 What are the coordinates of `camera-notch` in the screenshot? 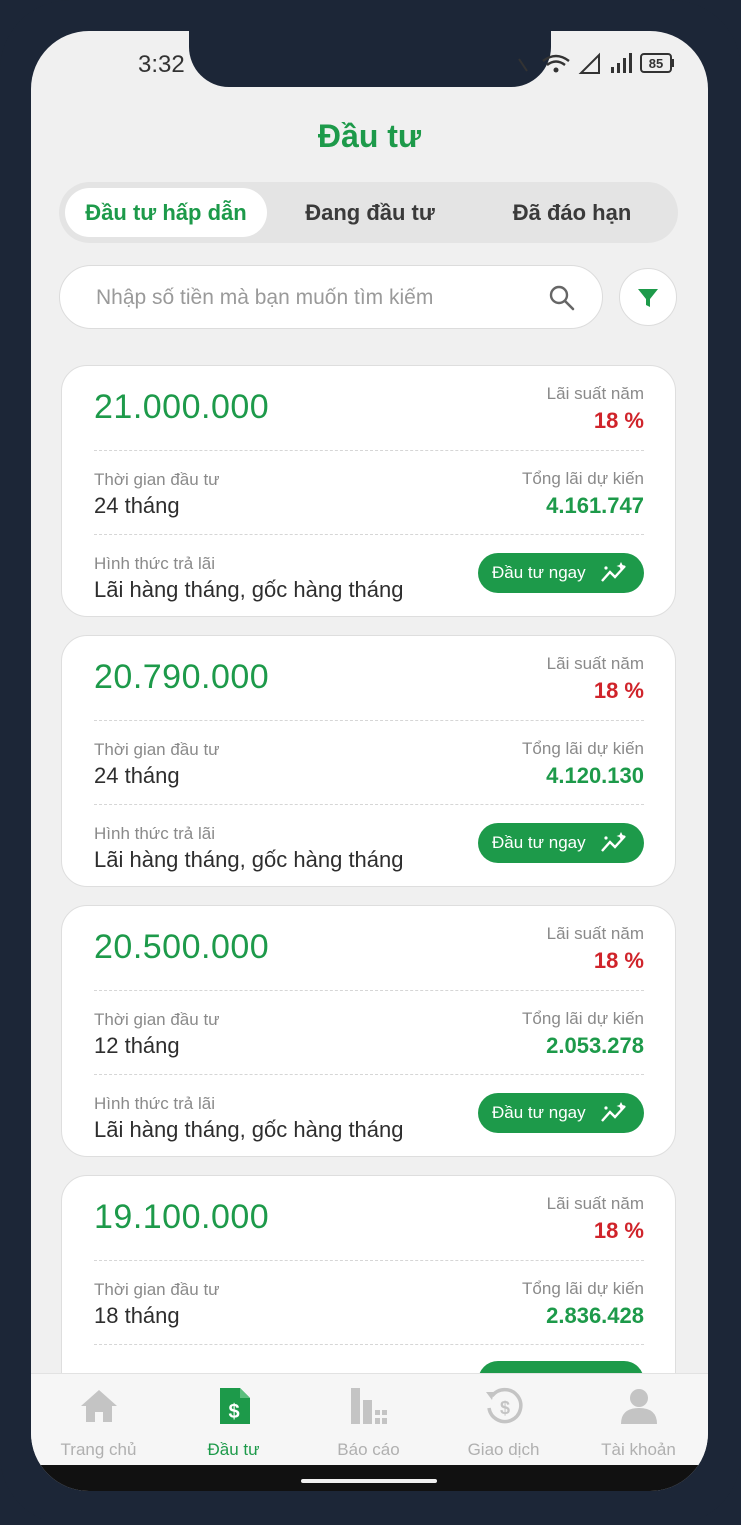 It's located at (370, 59).